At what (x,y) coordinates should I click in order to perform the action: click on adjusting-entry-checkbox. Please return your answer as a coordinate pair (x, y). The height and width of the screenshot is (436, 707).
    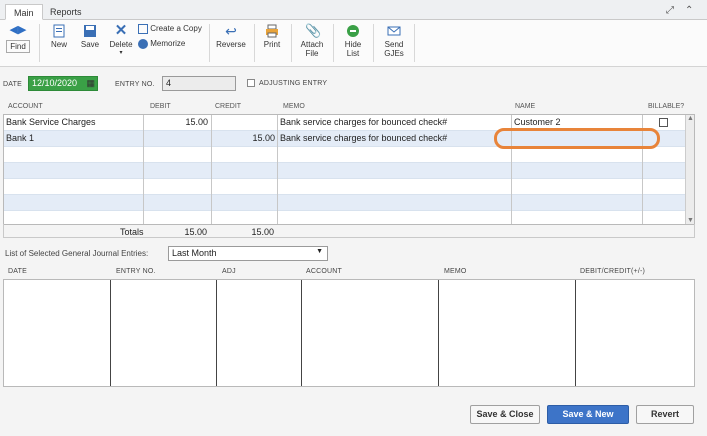
    Looking at the image, I should click on (251, 83).